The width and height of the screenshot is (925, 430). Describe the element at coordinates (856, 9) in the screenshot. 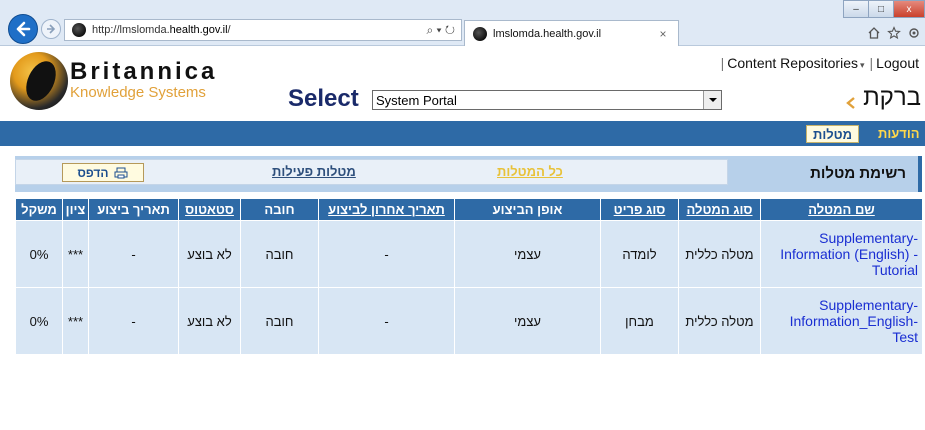

I see `minimize-button: –` at that location.